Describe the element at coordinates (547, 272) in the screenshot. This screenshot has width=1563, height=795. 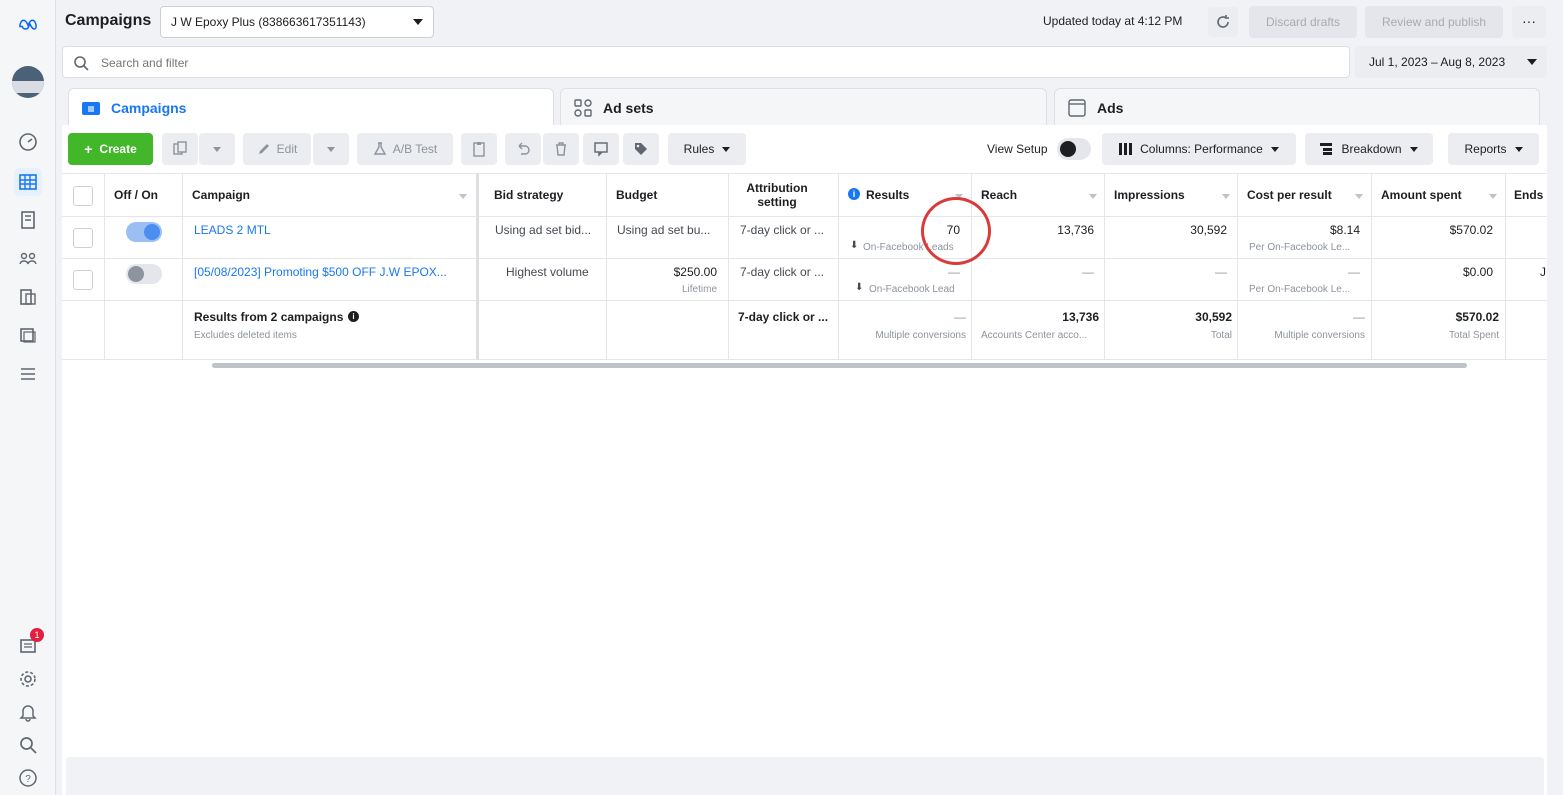
I see `bid-strategy-cell: Highest volume` at that location.